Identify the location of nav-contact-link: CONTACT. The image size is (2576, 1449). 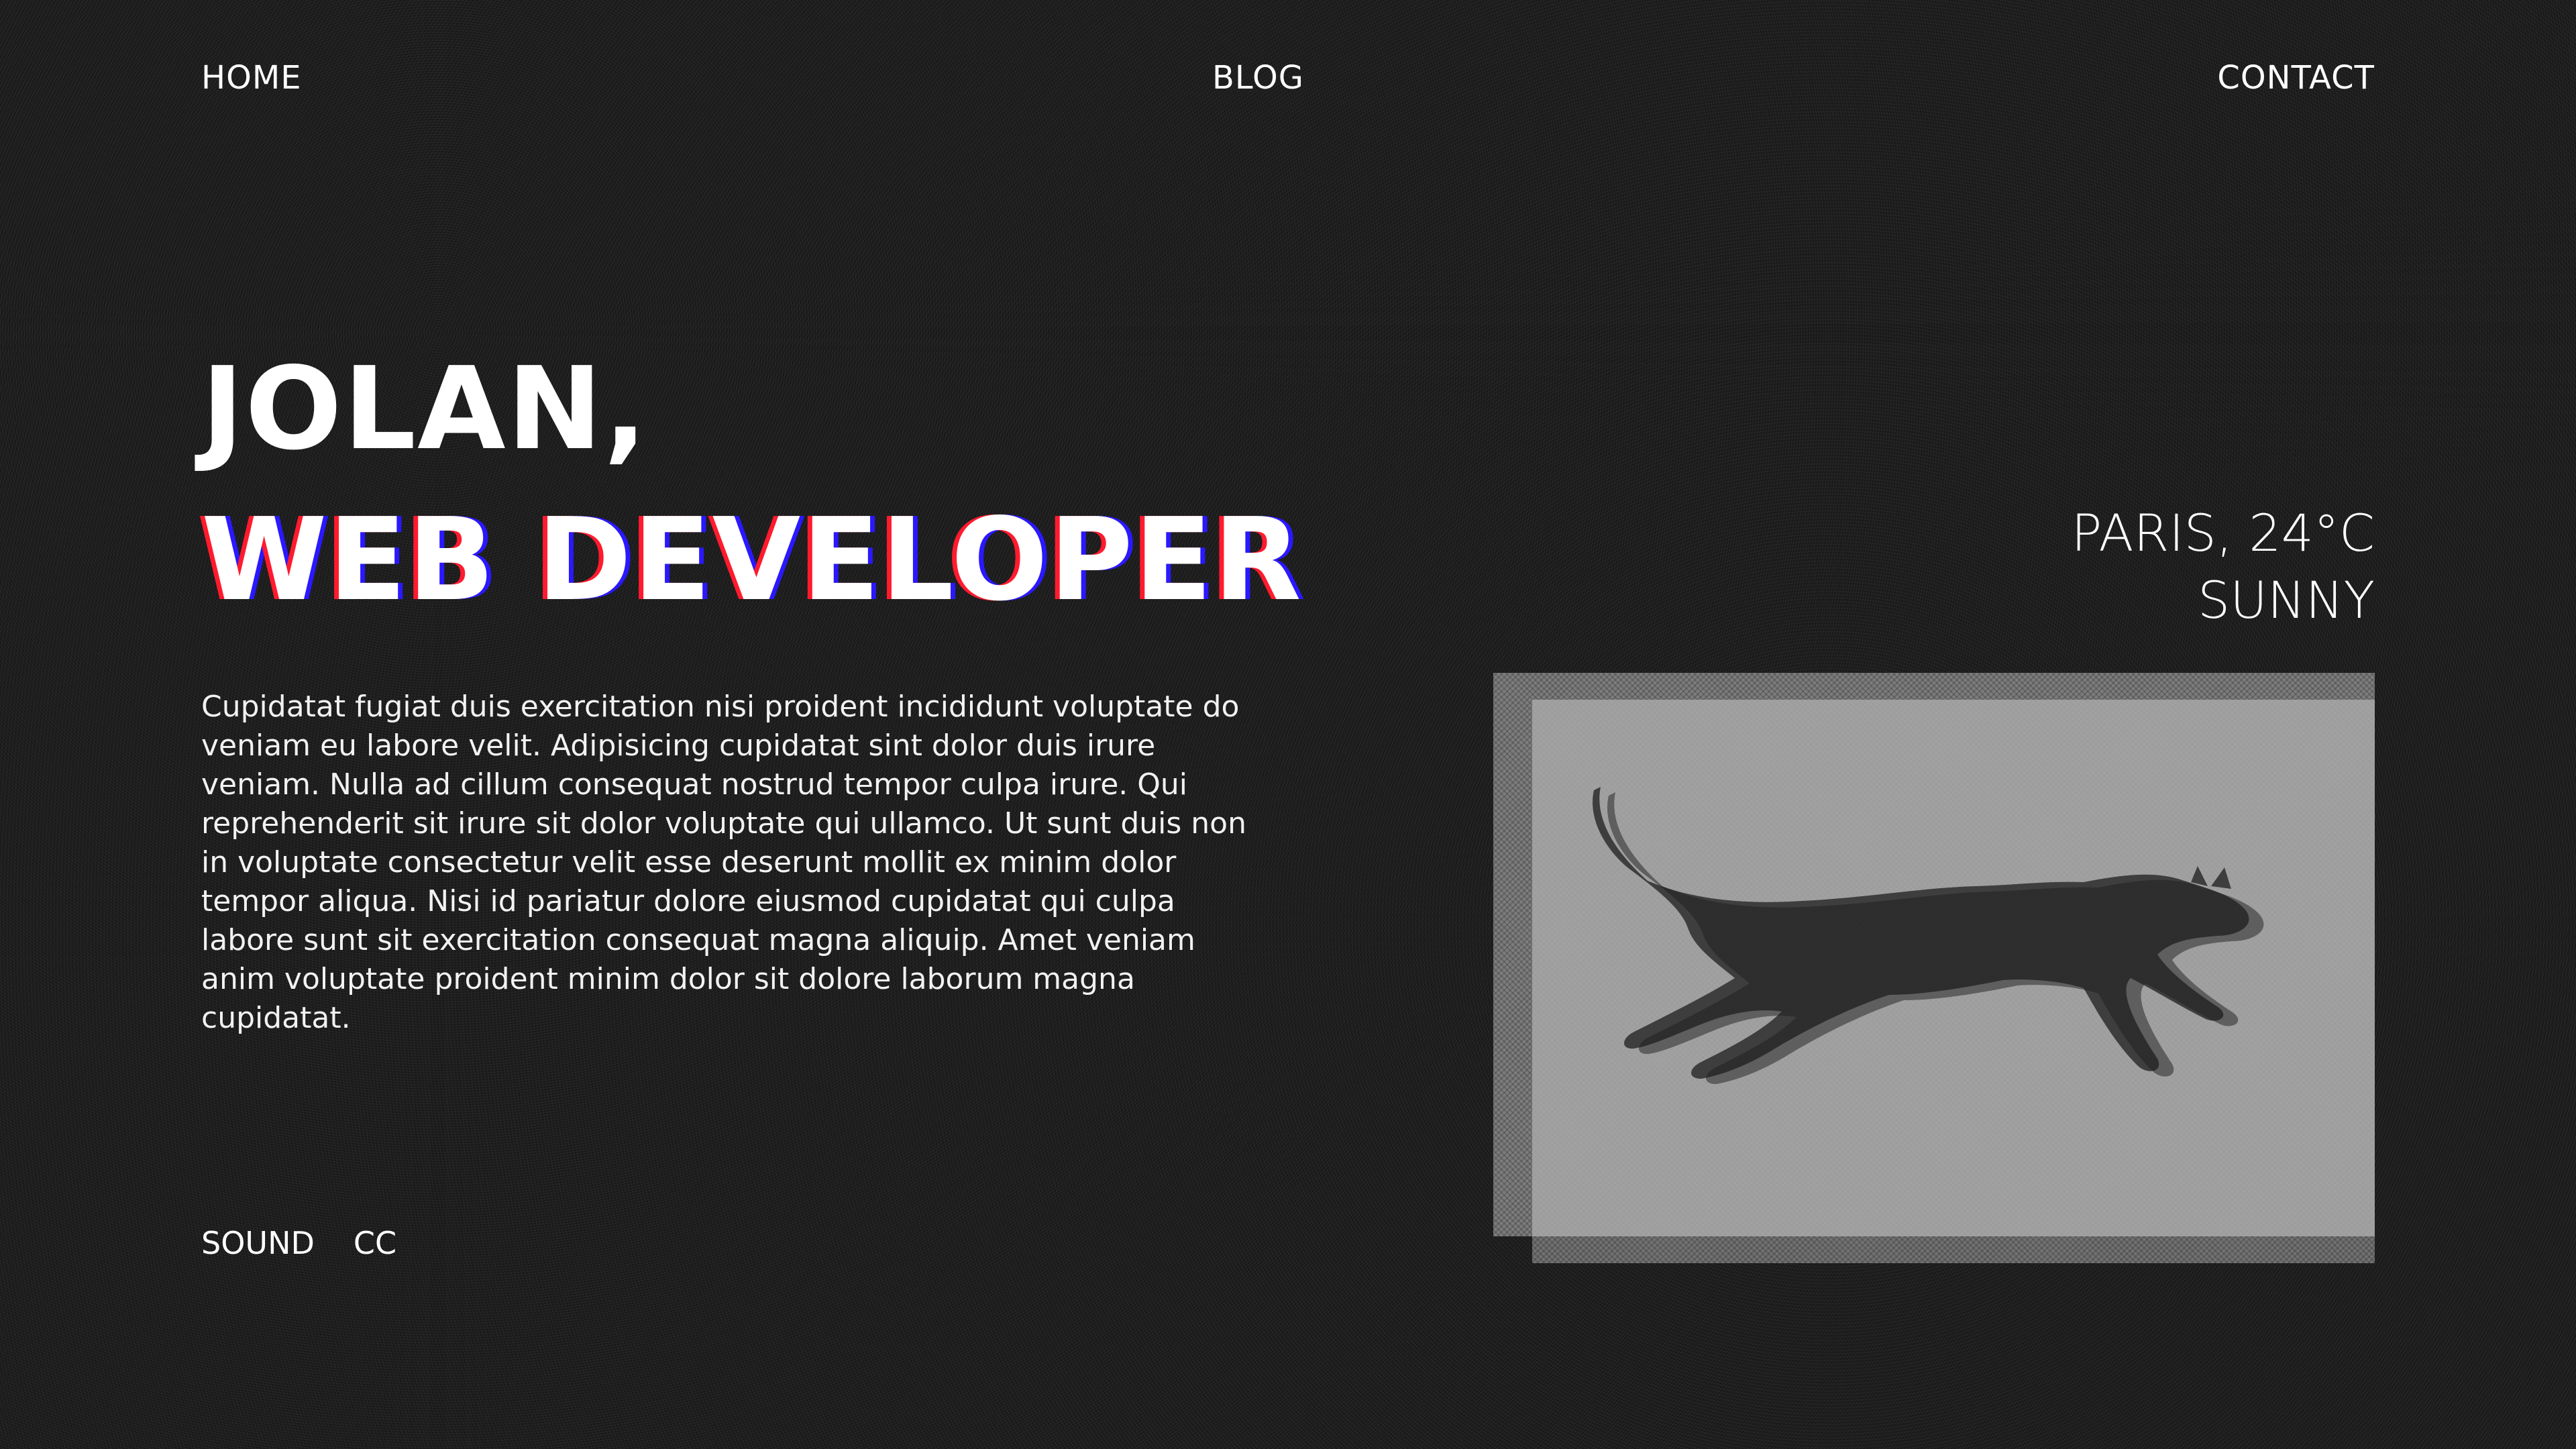
(2296, 78).